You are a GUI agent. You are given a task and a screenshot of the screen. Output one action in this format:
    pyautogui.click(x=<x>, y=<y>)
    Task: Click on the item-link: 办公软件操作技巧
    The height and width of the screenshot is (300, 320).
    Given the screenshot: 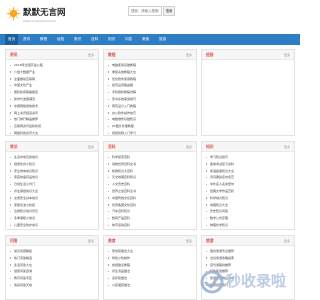 What is the action you would take?
    pyautogui.click(x=124, y=113)
    